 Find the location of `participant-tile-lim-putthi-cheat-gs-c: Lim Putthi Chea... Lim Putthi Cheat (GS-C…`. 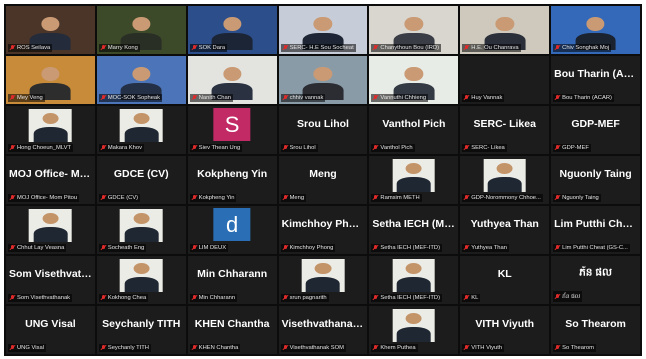

participant-tile-lim-putthi-cheat-gs-c: Lim Putthi Chea... Lim Putthi Cheat (GS-C… is located at coordinates (595, 230).